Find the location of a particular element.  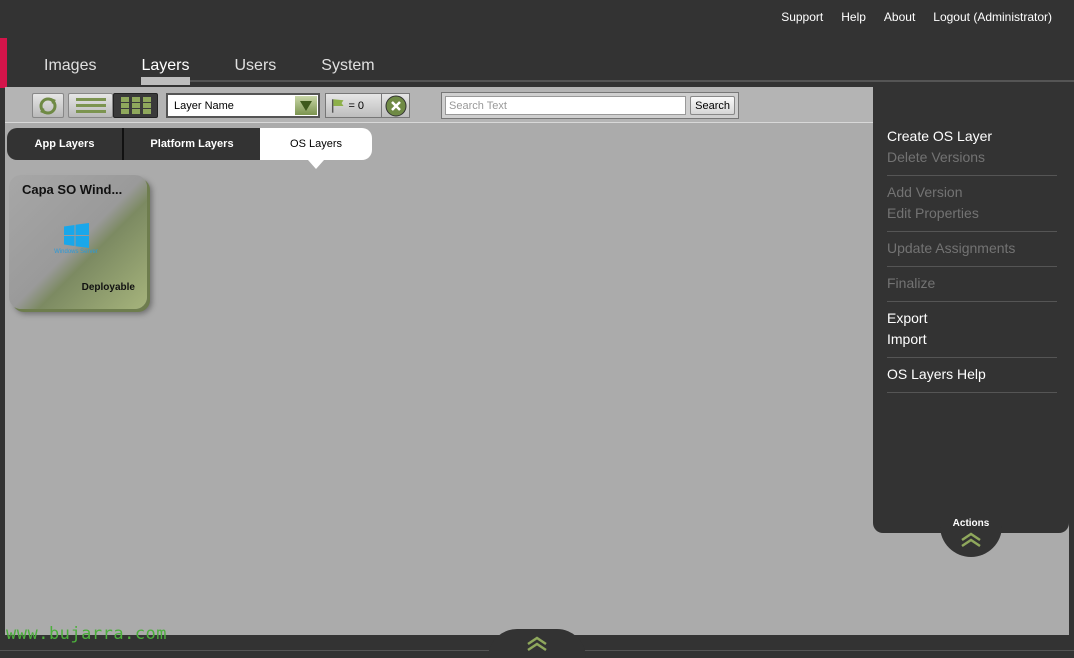

tab-images: Images is located at coordinates (70, 71).